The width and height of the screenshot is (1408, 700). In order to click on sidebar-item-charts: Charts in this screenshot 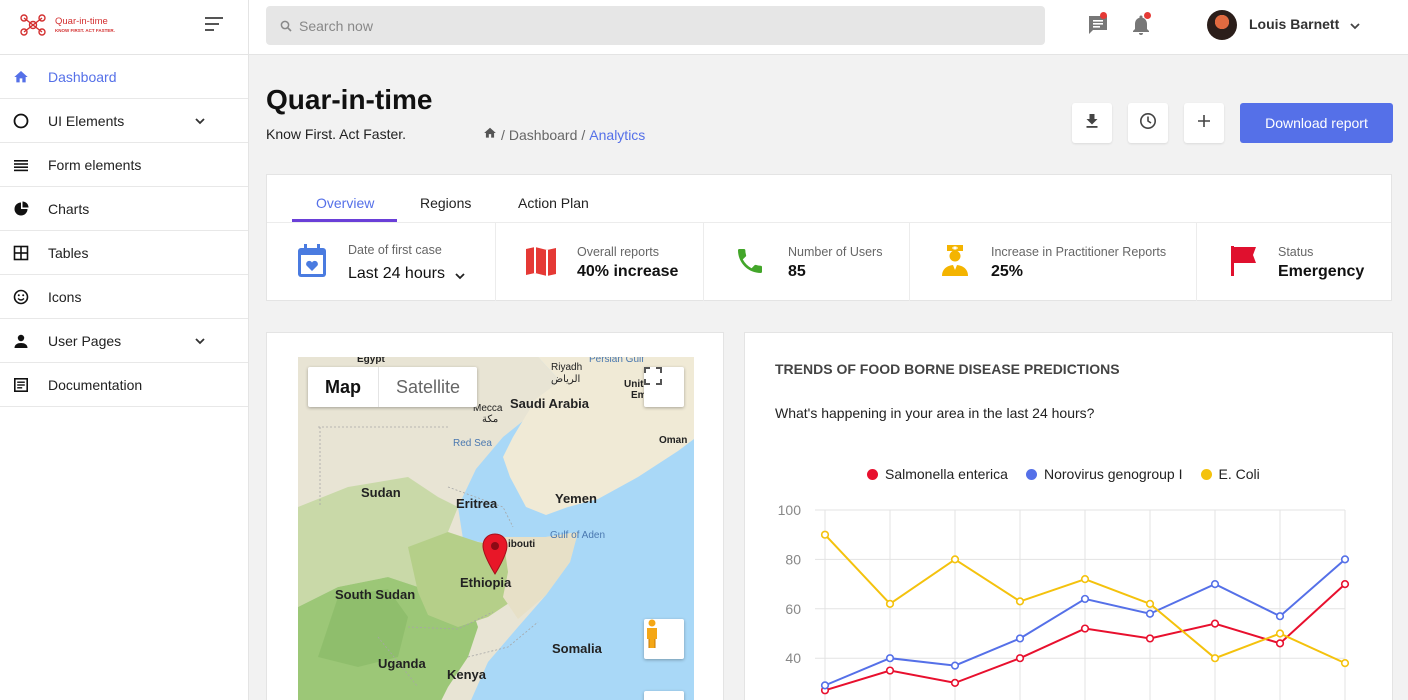, I will do `click(124, 209)`.